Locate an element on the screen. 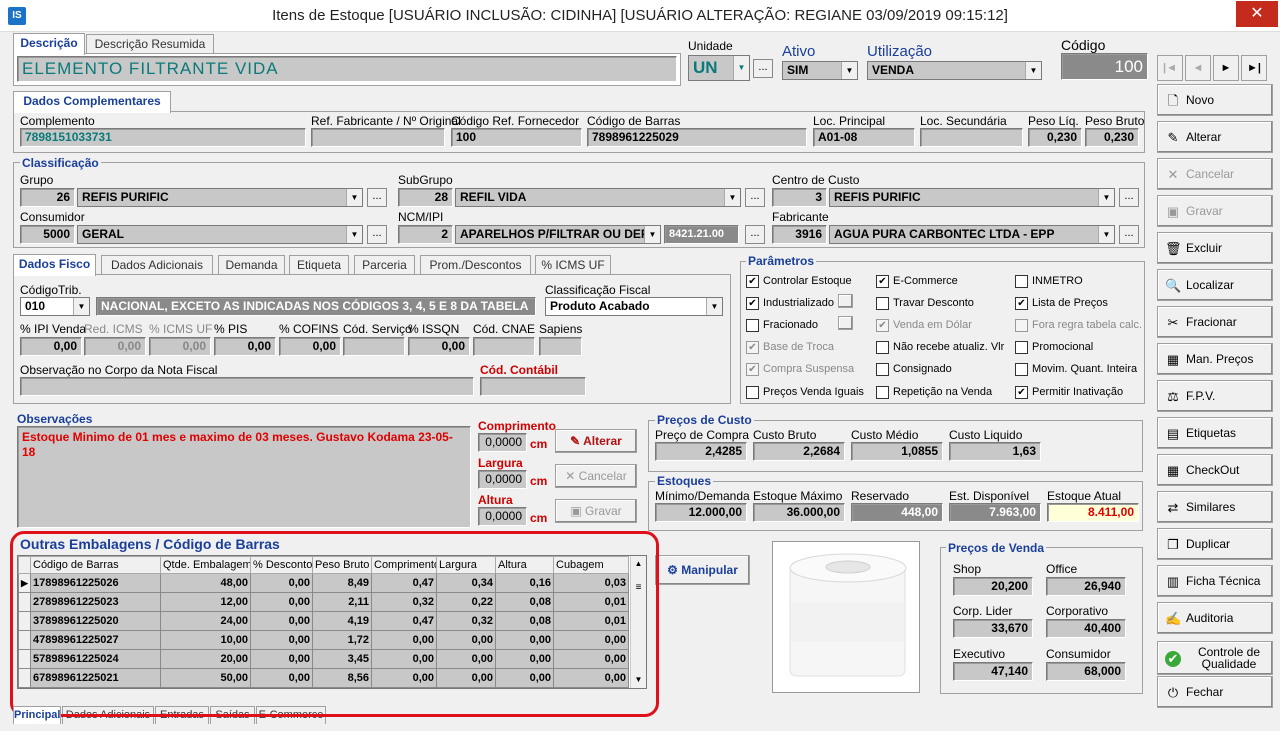 This screenshot has width=1280, height=731. close-button: ✕ is located at coordinates (1257, 14).